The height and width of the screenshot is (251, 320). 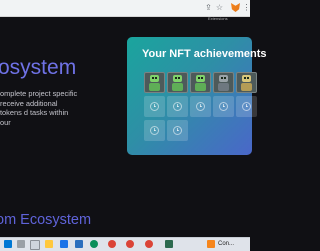 I want to click on achievements-title: Your NFT achievements, so click(x=204, y=54).